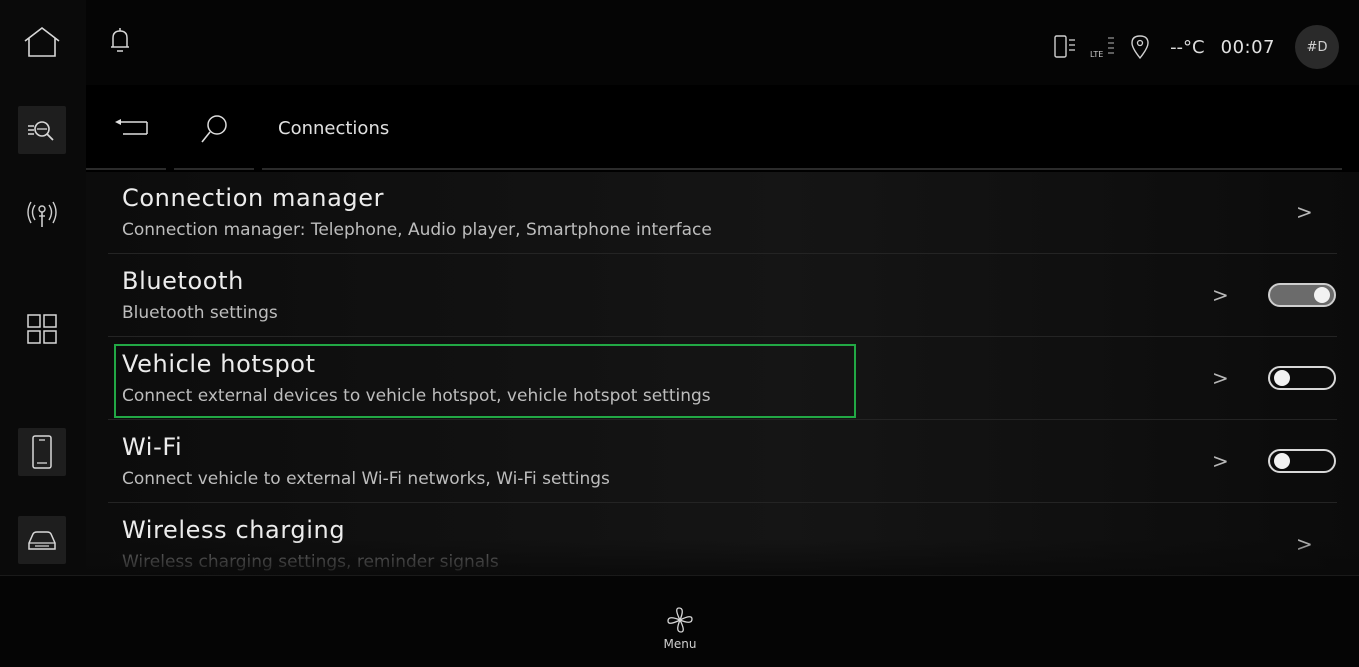 The image size is (1359, 667). I want to click on item-title: Vehicle hotspot, so click(219, 364).